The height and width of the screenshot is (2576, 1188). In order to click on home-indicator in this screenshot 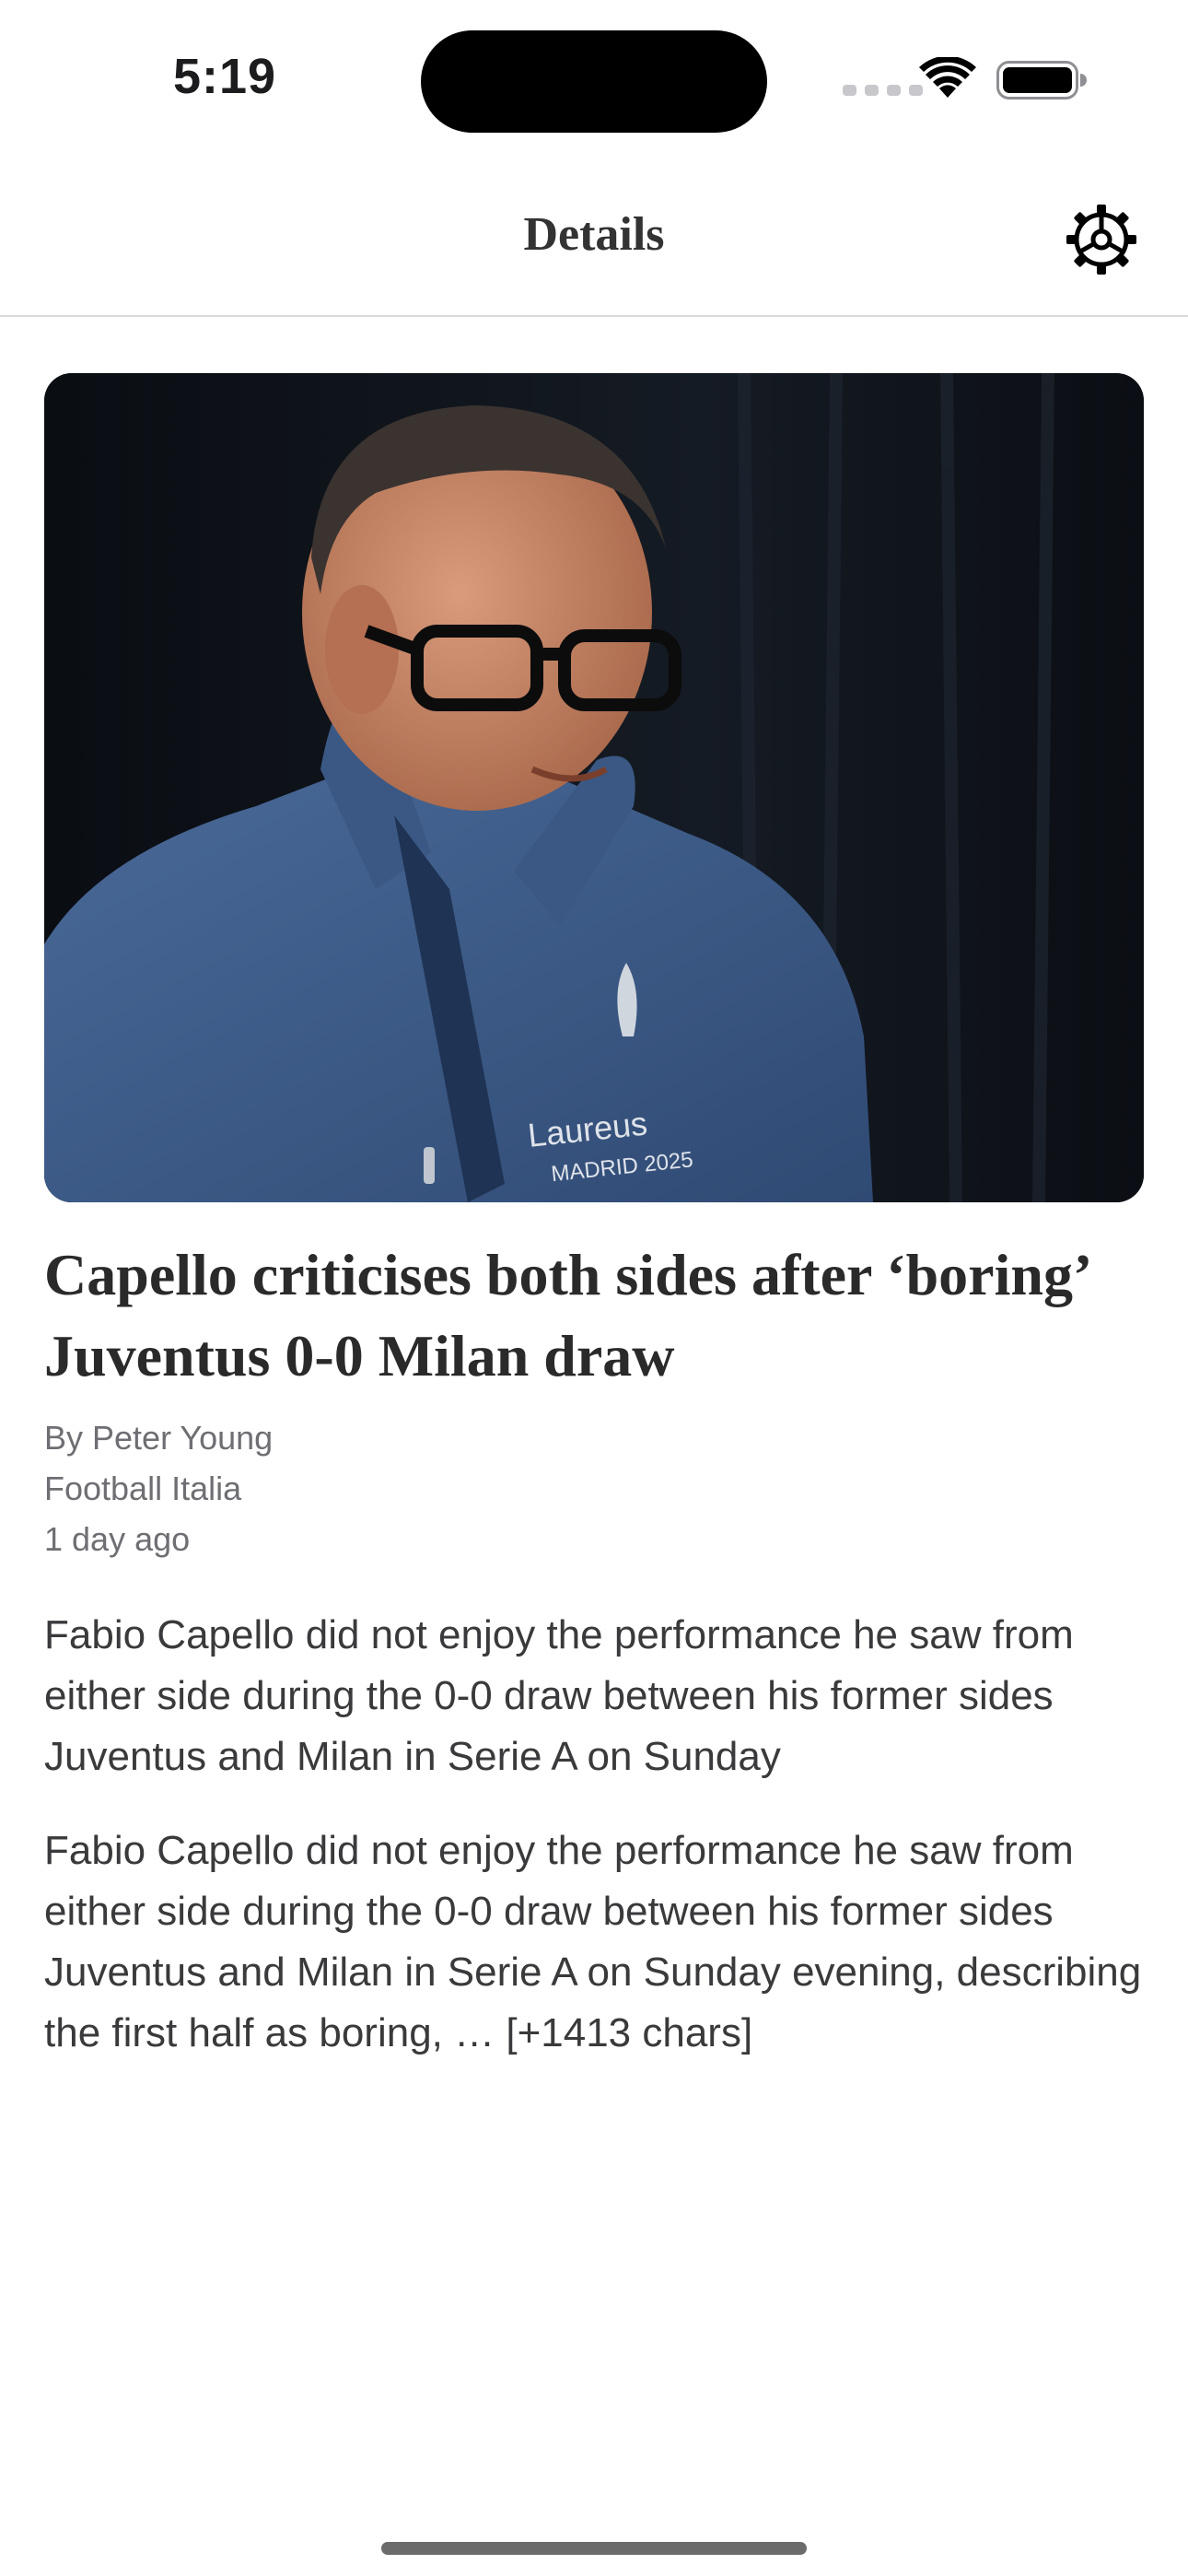, I will do `click(594, 2548)`.